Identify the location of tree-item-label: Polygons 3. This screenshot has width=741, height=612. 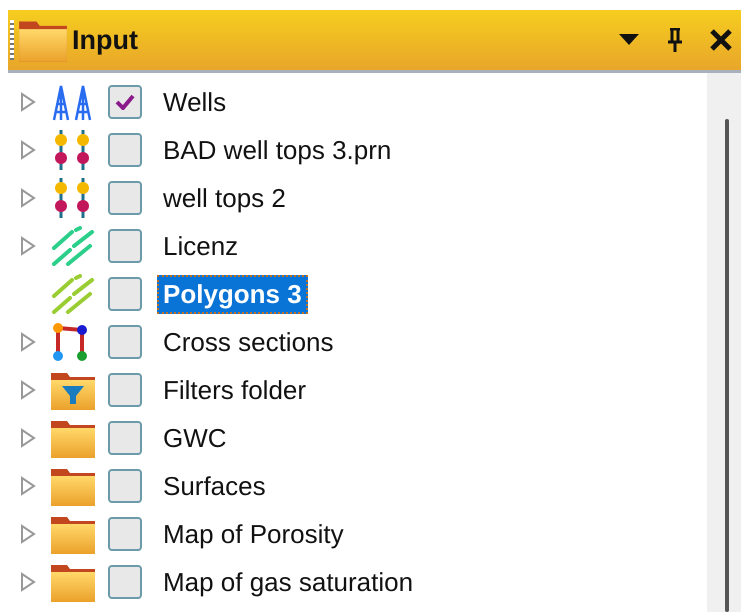
(232, 294).